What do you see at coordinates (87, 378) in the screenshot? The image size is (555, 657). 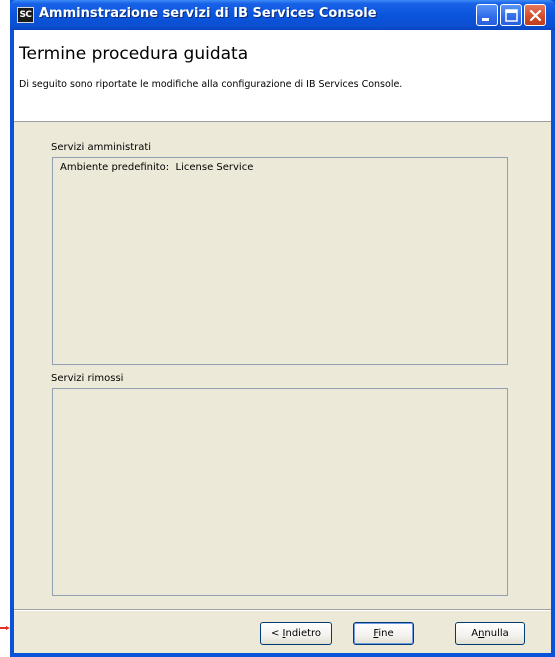 I see `removed-services-label: Servizi rimossi` at bounding box center [87, 378].